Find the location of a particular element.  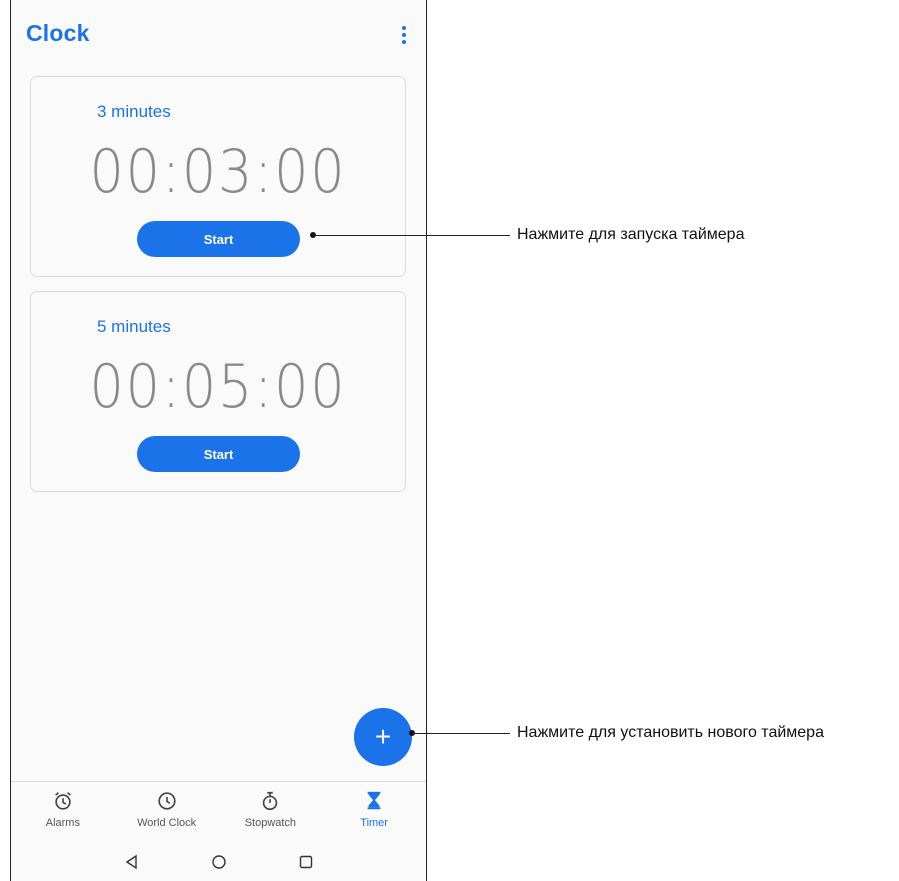

timer-card: 3 minutes 00:03:00 Start is located at coordinates (218, 176).